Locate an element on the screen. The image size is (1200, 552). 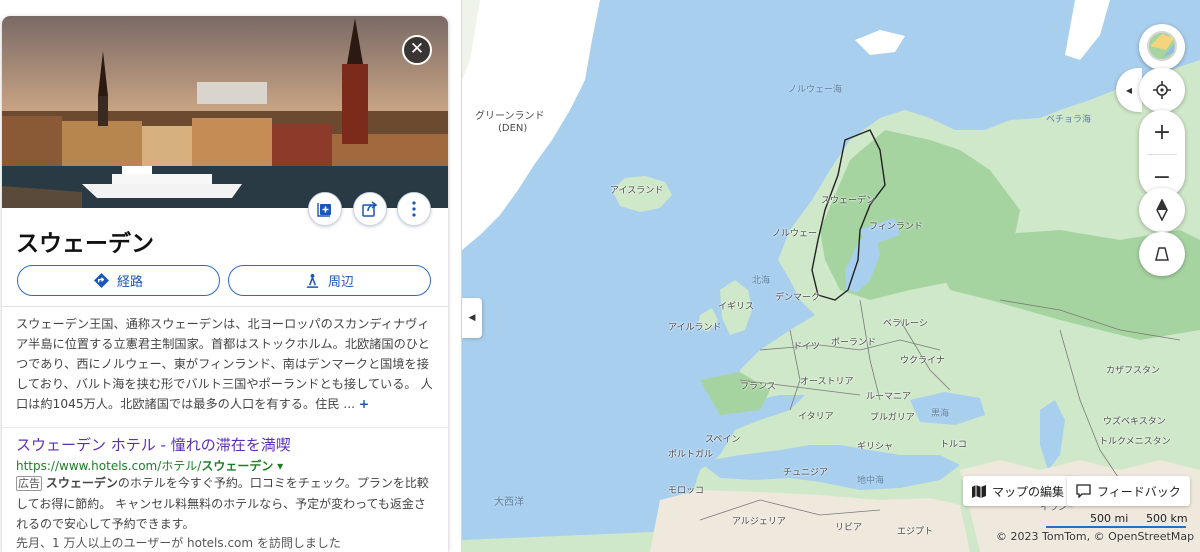
feedback-label: フィードバック is located at coordinates (1139, 491).